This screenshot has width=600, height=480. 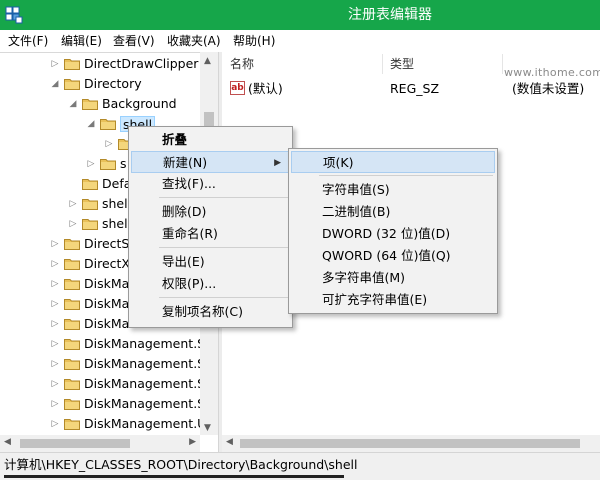 What do you see at coordinates (190, 233) in the screenshot?
I see `menu-item-label: 重命名(R)` at bounding box center [190, 233].